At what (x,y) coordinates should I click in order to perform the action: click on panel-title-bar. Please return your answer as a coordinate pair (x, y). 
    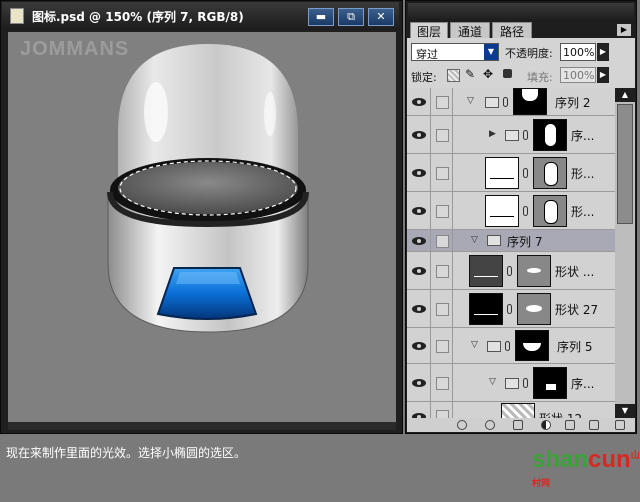
    Looking at the image, I should click on (521, 12).